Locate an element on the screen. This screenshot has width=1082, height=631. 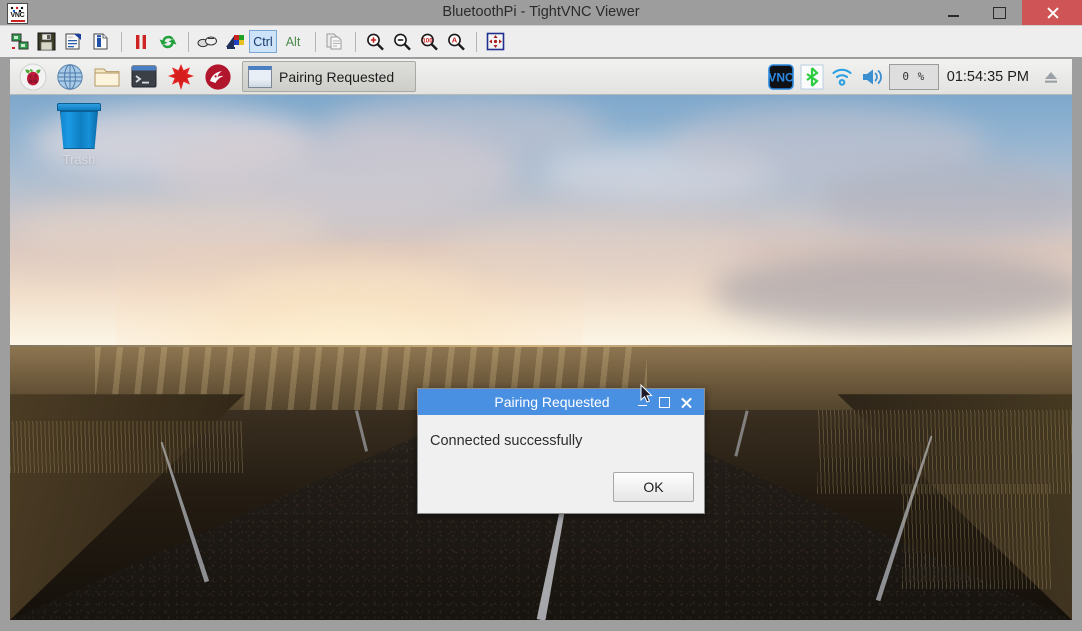
taskbar-launchers is located at coordinates (123, 76).